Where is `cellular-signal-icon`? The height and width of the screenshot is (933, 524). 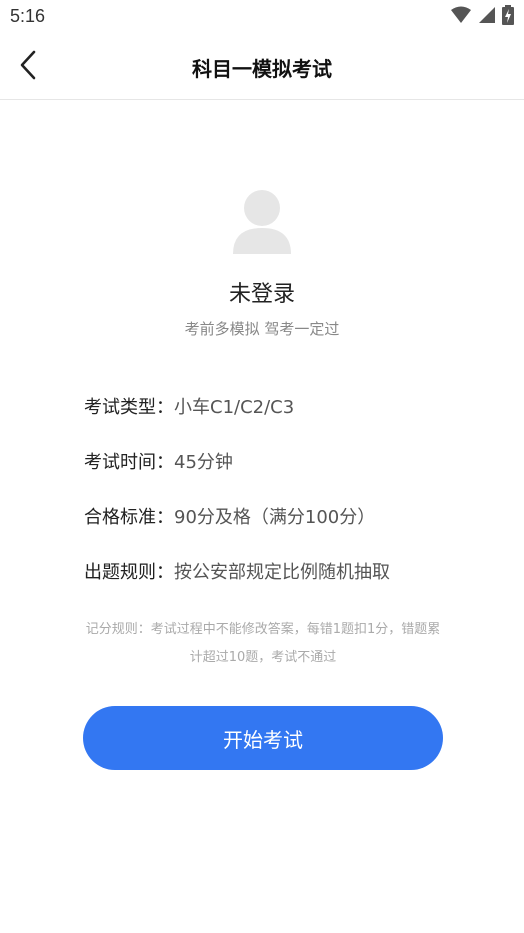
cellular-signal-icon is located at coordinates (487, 17).